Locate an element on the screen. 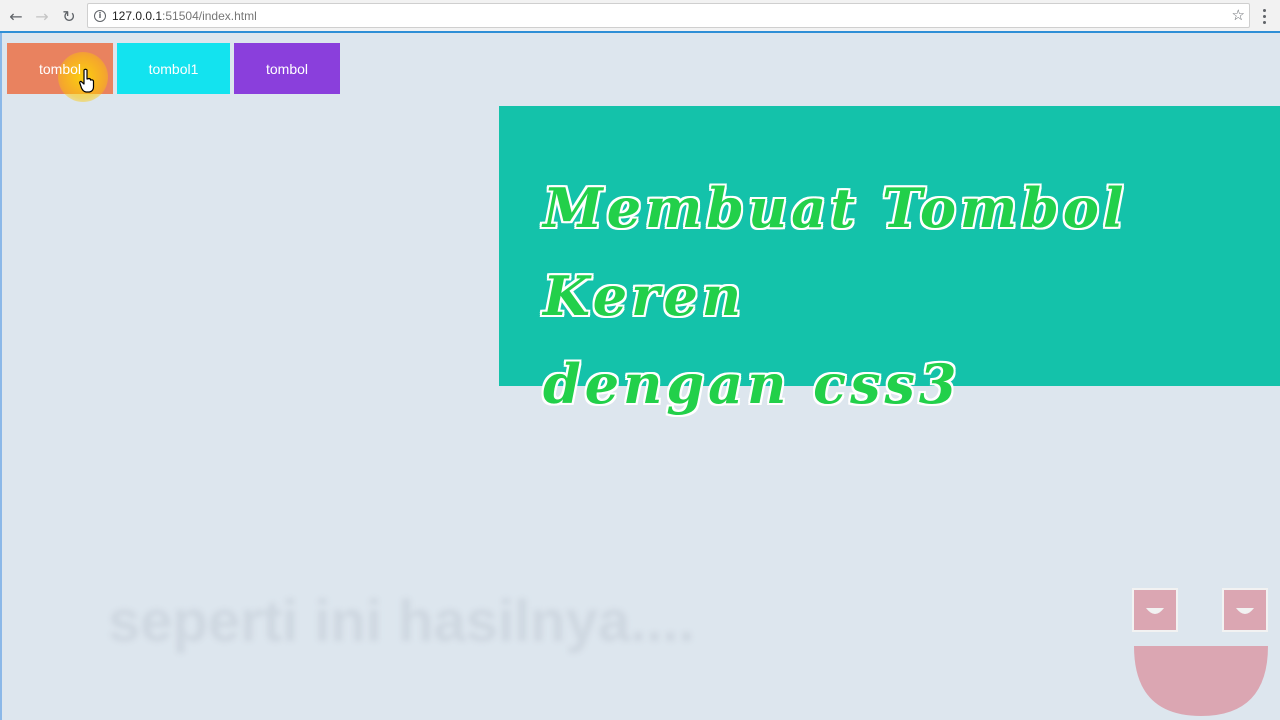 This screenshot has width=1280, height=720. arrow-left-icon: ← is located at coordinates (16, 16).